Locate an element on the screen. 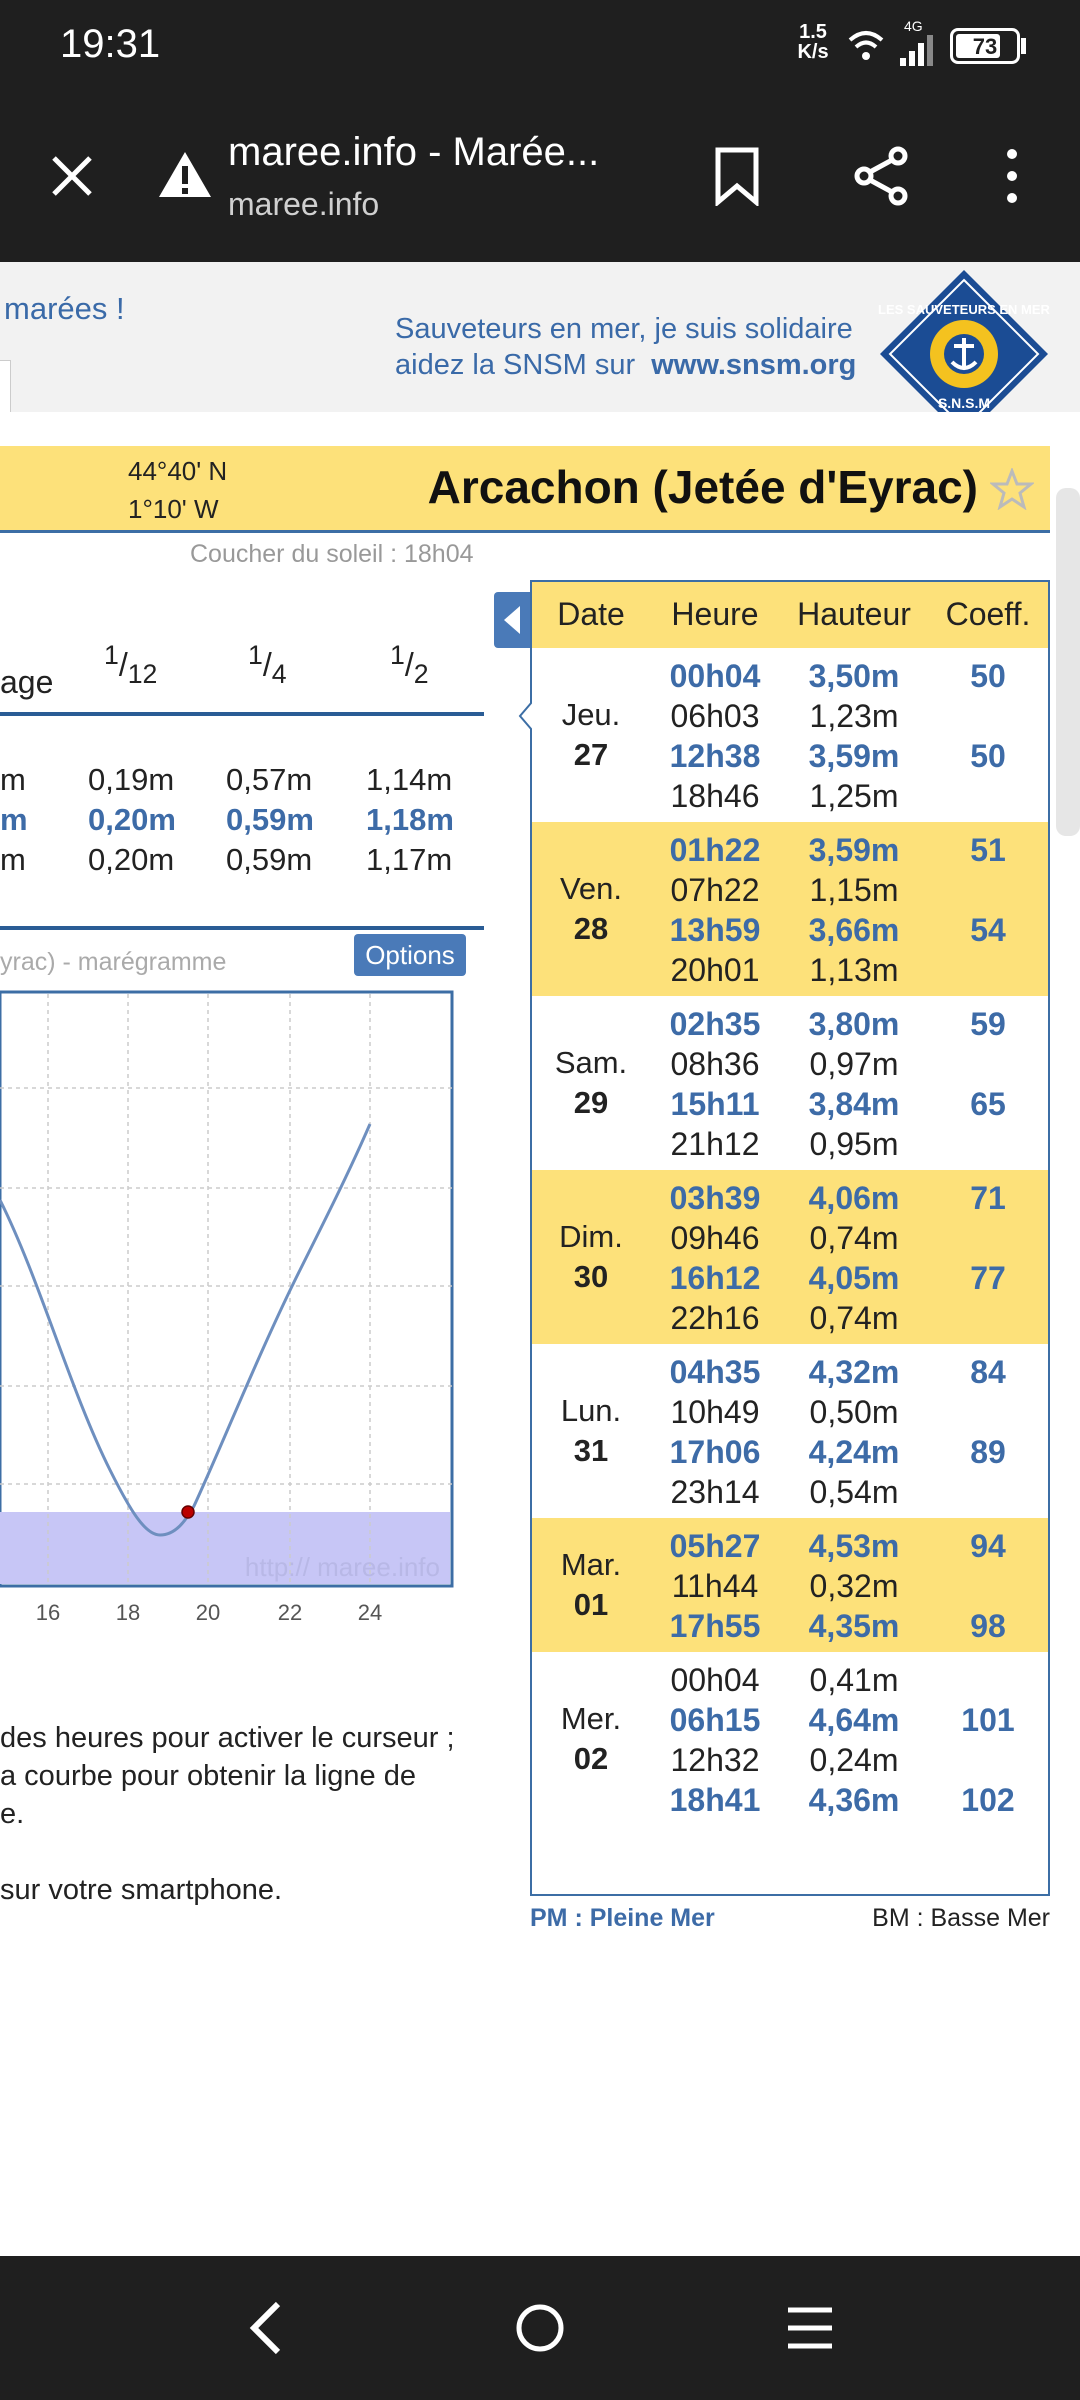 This screenshot has height=2400, width=1080. tide-time: 20h01 is located at coordinates (715, 970).